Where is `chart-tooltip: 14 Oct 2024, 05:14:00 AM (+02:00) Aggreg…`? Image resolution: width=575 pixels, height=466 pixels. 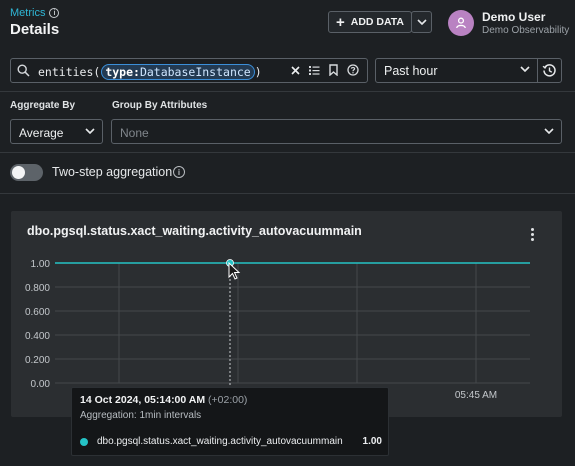
chart-tooltip: 14 Oct 2024, 05:14:00 AM (+02:00) Aggreg… is located at coordinates (230, 421).